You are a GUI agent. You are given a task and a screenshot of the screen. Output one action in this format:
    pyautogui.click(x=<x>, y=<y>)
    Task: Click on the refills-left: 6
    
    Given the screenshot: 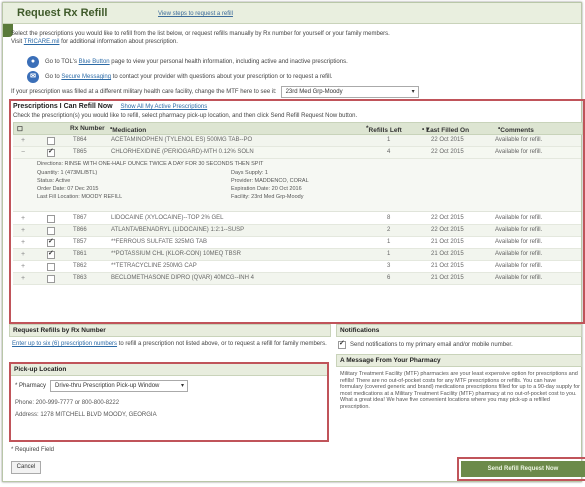 What is the action you would take?
    pyautogui.click(x=389, y=278)
    